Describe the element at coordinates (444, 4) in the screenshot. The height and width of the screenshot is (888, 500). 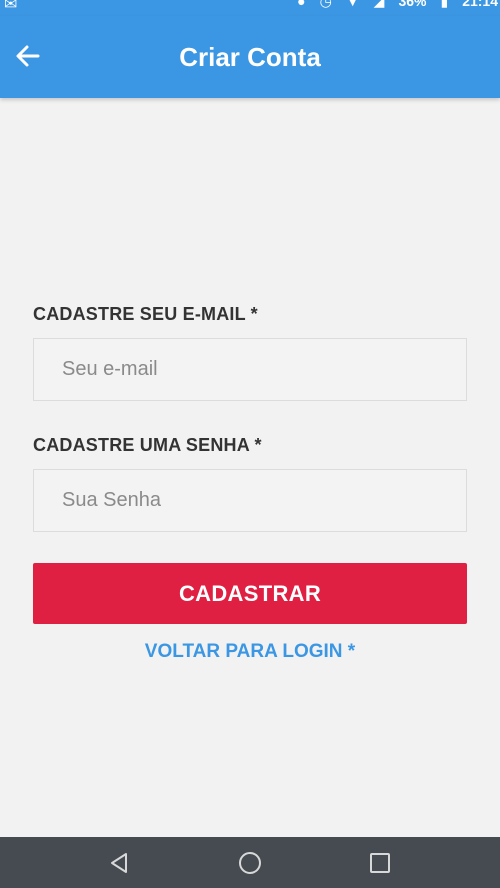
I see `battery-icon: ▮` at that location.